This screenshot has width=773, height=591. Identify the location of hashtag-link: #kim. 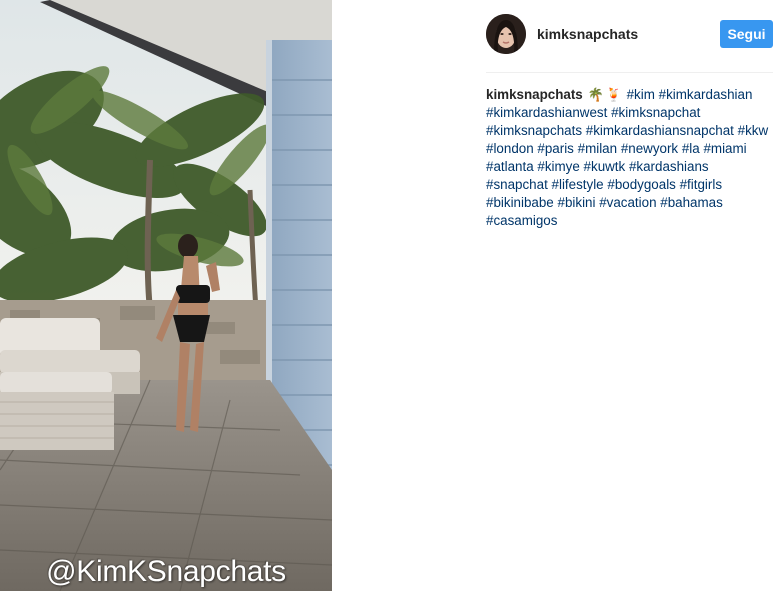
(641, 94).